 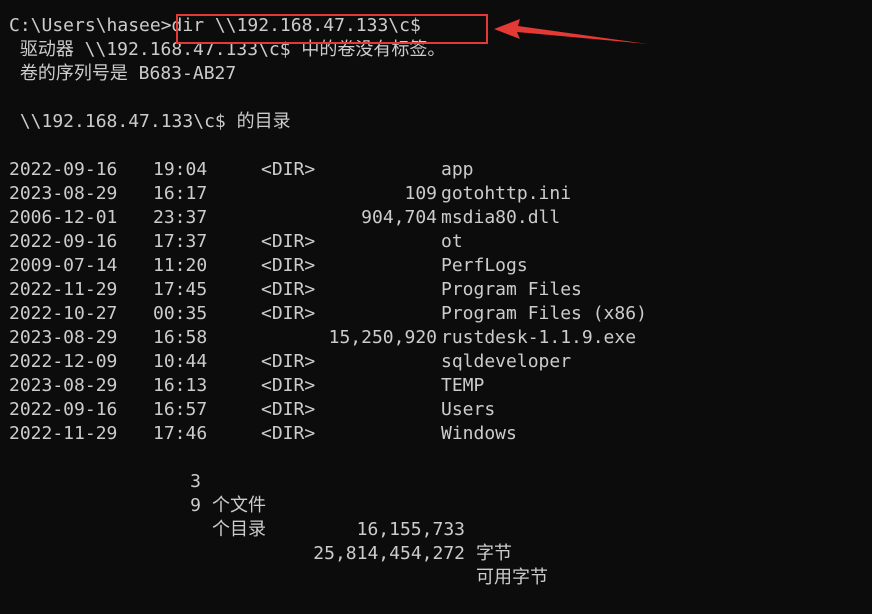 What do you see at coordinates (571, 31) in the screenshot?
I see `annotation-arrow-icon` at bounding box center [571, 31].